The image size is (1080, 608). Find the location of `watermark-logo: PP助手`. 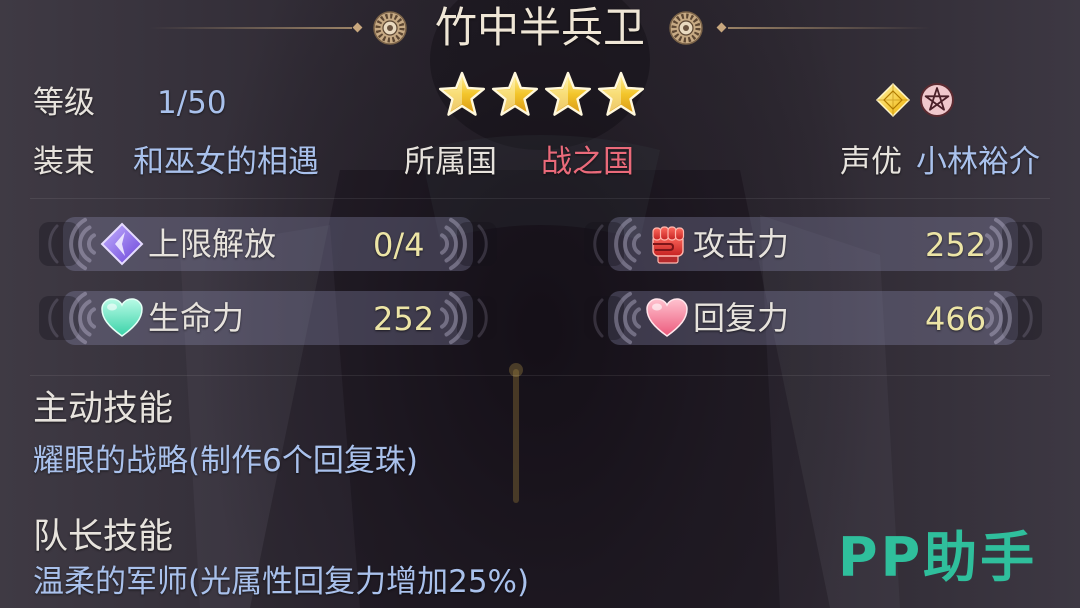

watermark-logo: PP助手 is located at coordinates (938, 557).